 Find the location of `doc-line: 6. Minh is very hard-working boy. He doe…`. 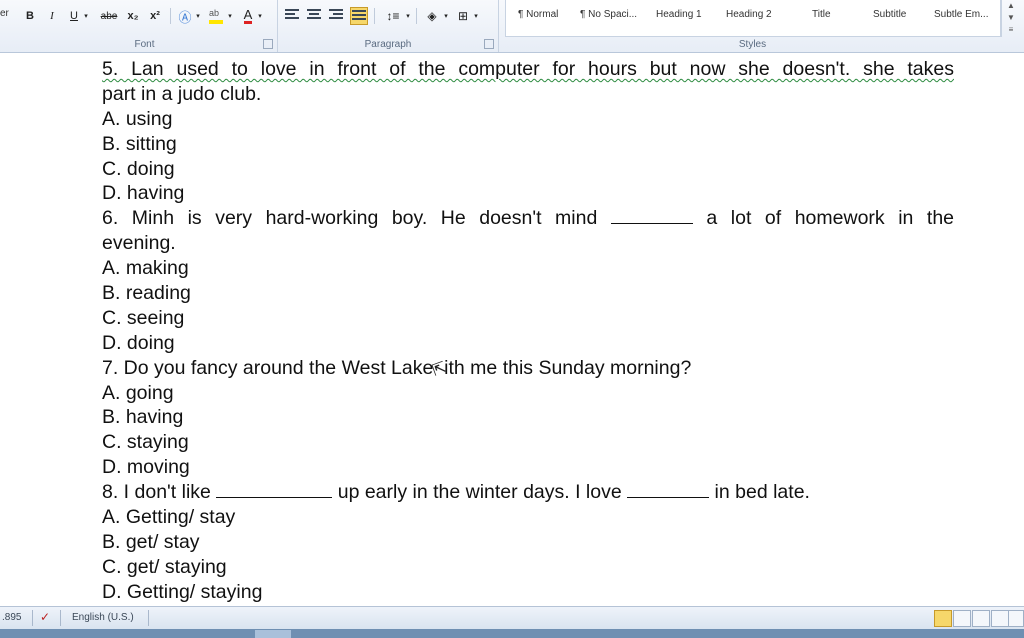

doc-line: 6. Minh is very hard-working boy. He doe… is located at coordinates (528, 218).